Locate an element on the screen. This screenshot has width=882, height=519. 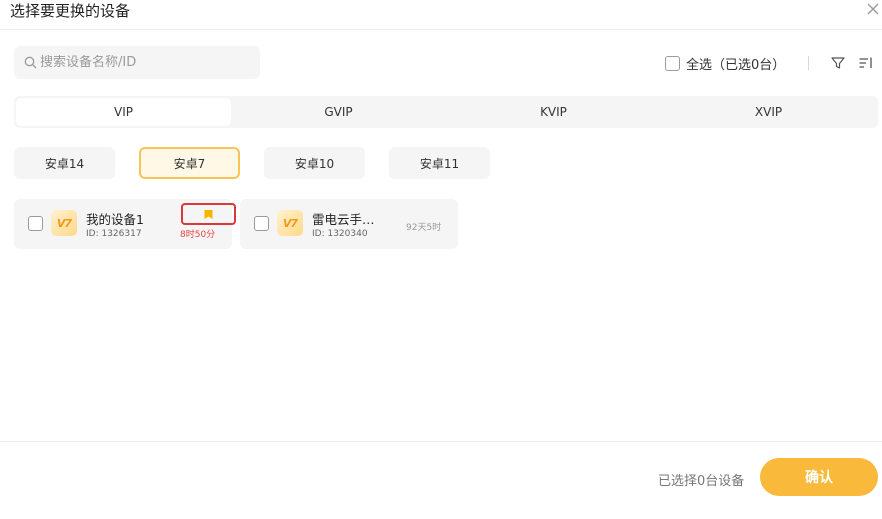
search-icon is located at coordinates (30, 62).